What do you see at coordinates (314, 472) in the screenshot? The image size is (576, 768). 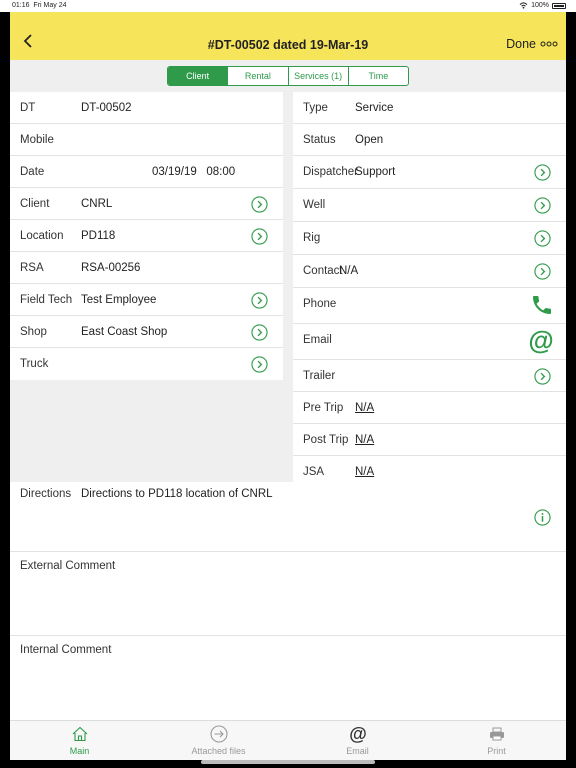 I see `jsa-label: JSA` at bounding box center [314, 472].